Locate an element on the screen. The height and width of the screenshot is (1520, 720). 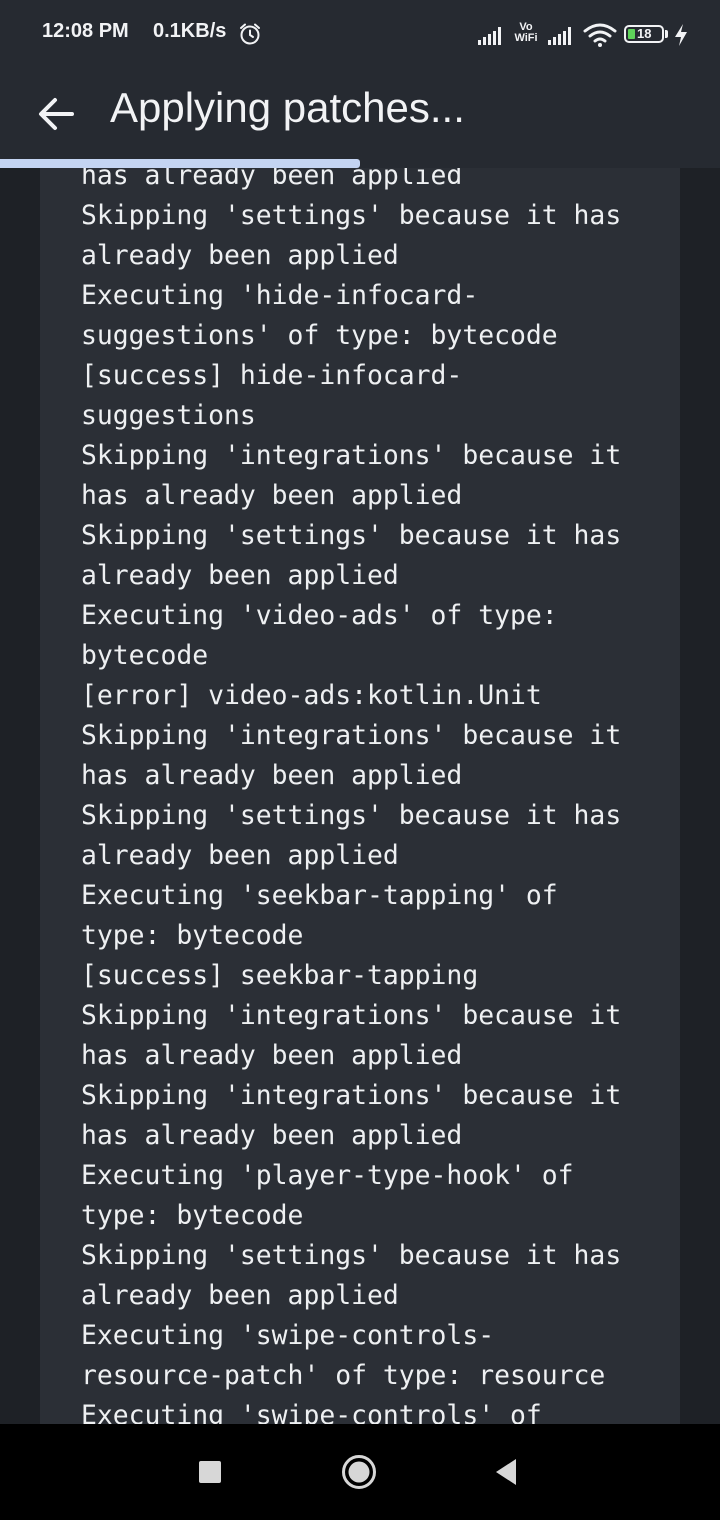
recents-square-icon is located at coordinates (210, 1472).